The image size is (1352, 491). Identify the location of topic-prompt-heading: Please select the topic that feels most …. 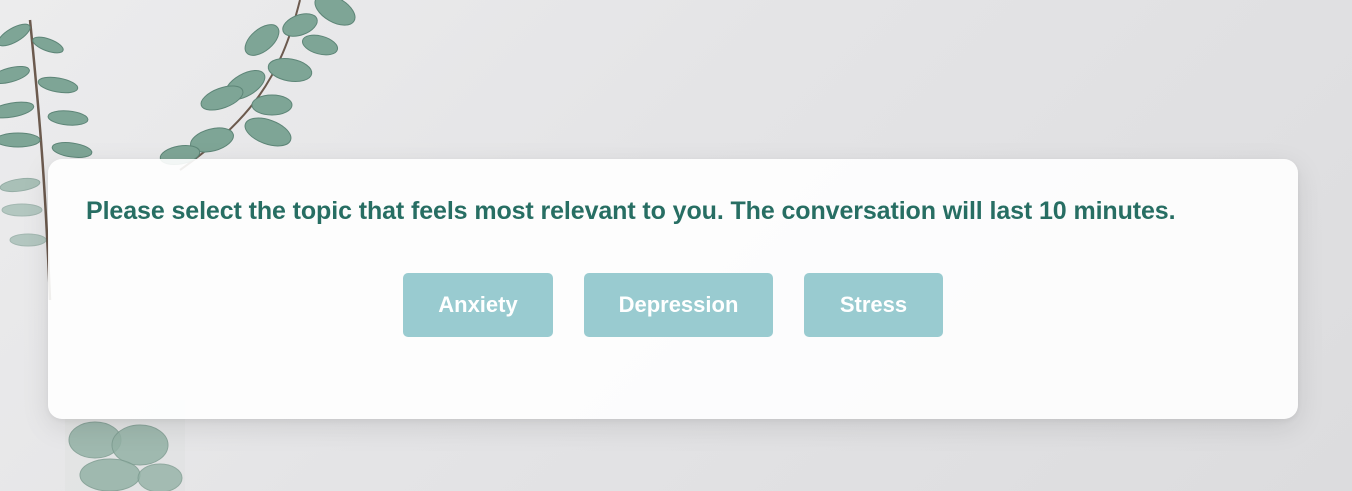
(631, 211).